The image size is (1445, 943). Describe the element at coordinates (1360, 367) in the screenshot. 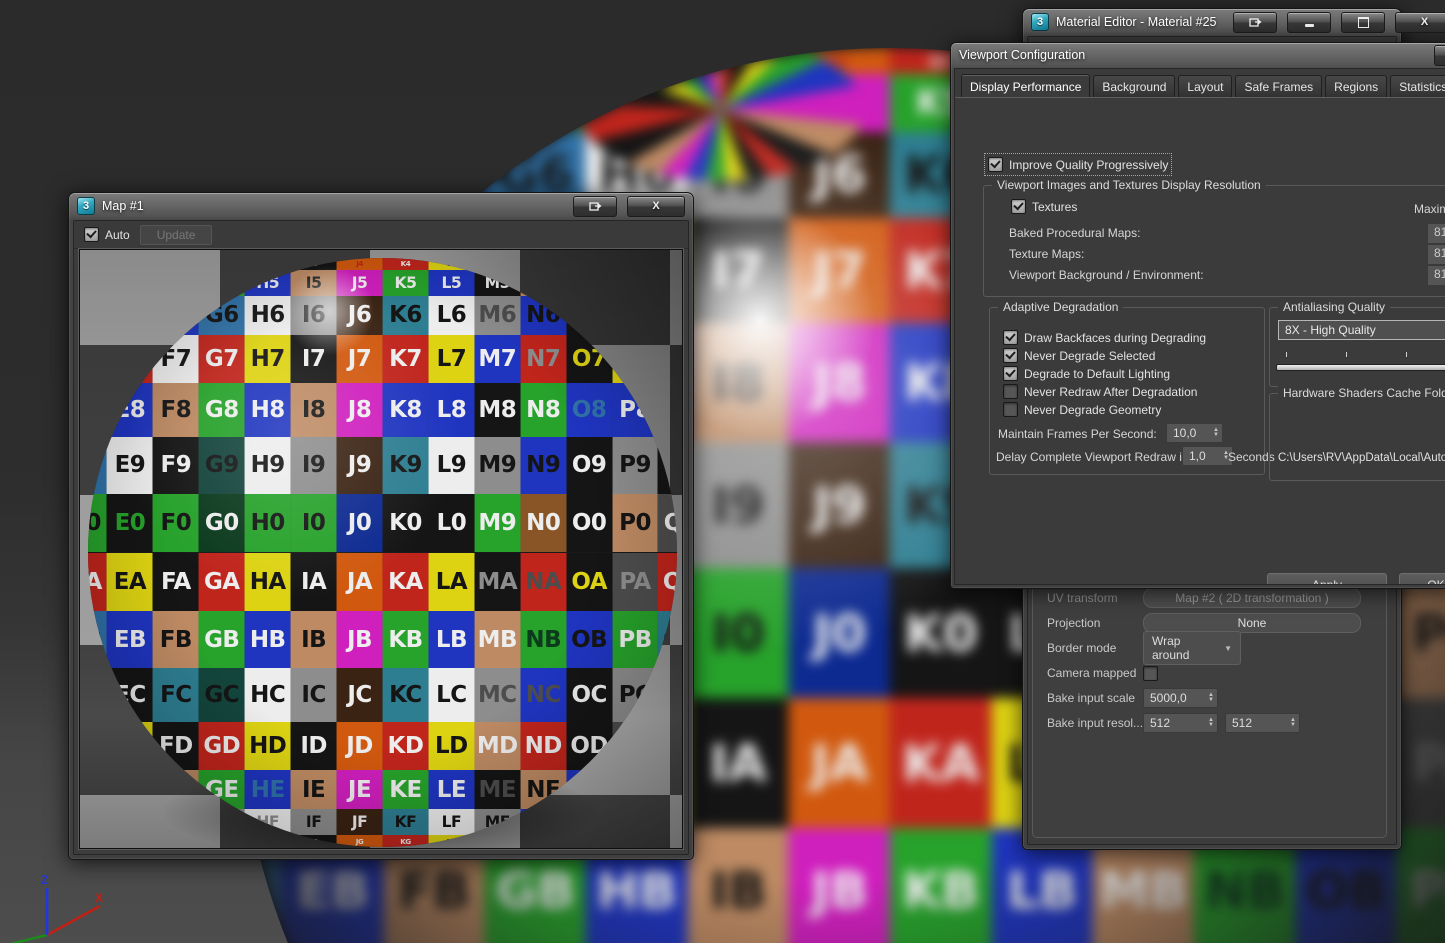

I see `antialiasing-slider` at that location.